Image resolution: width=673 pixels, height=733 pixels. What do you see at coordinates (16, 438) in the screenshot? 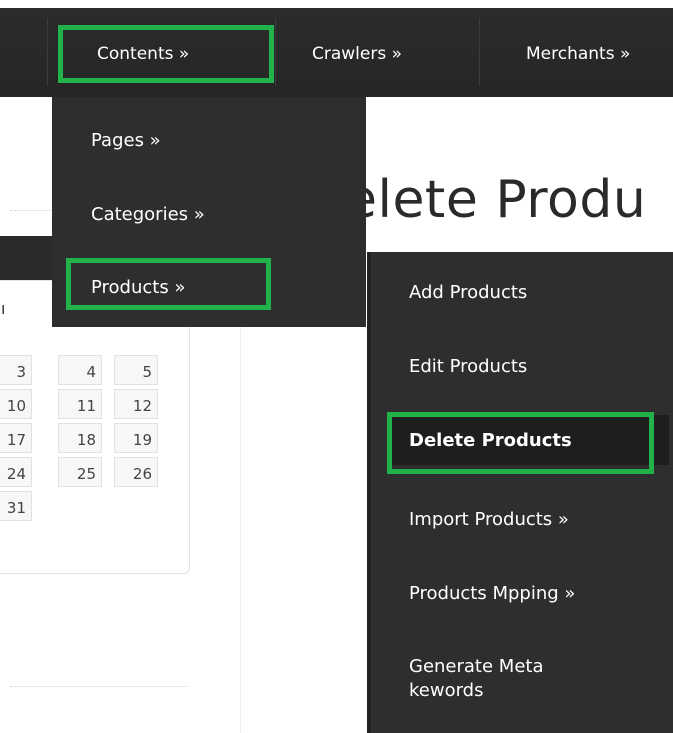
I see `calendar-day: 17` at bounding box center [16, 438].